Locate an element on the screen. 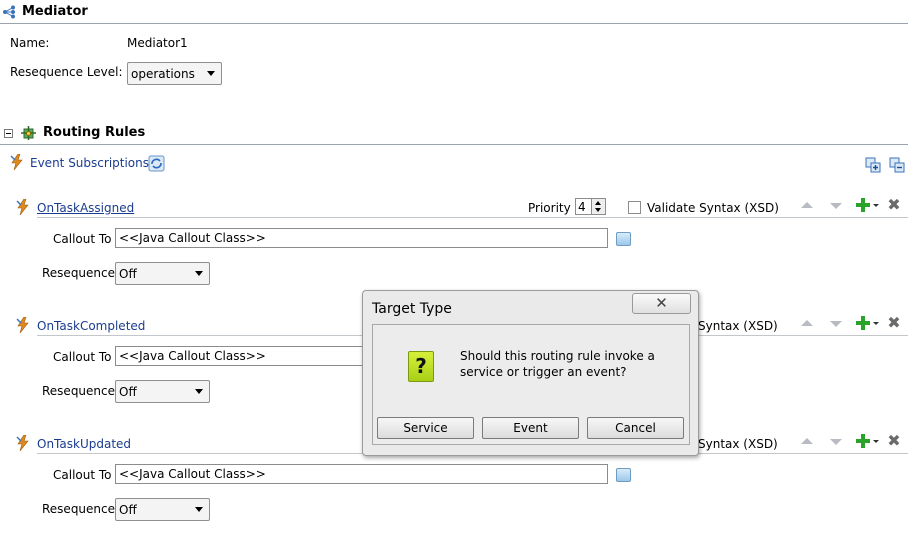 This screenshot has width=908, height=553. refresh-icon is located at coordinates (156, 163).